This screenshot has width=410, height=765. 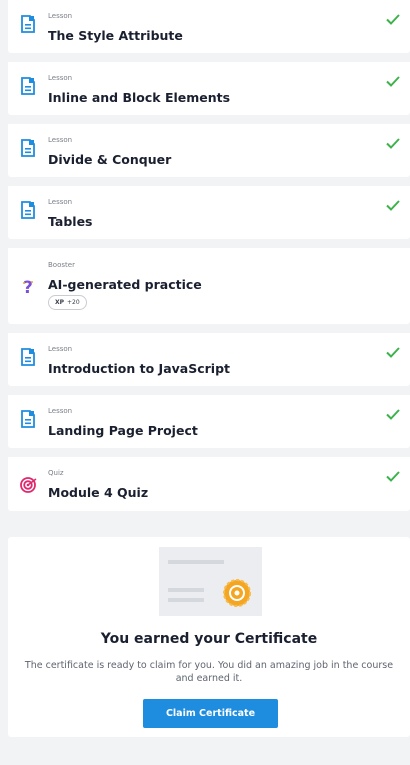 What do you see at coordinates (209, 359) in the screenshot?
I see `list-item: Lesson Introduction to JavaScript` at bounding box center [209, 359].